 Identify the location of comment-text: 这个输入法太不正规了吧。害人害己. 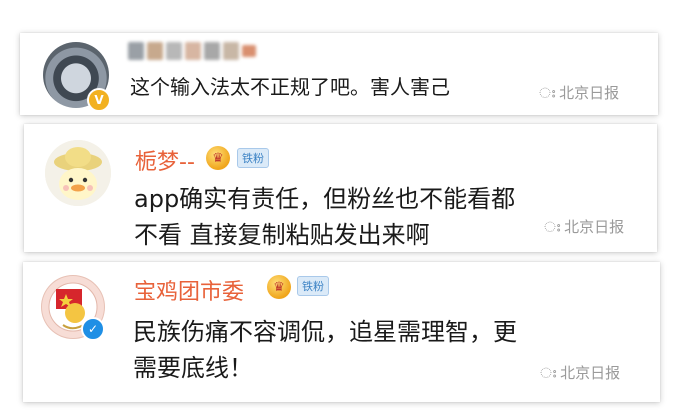
(290, 87).